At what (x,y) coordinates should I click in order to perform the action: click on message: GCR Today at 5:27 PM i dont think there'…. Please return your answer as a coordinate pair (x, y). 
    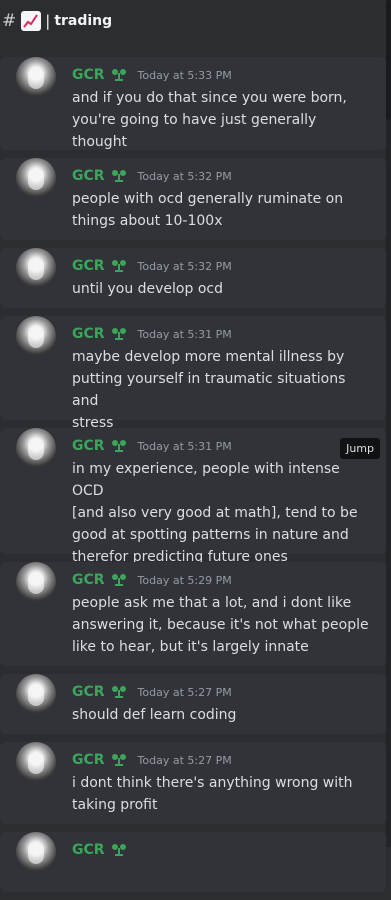
    Looking at the image, I should click on (193, 783).